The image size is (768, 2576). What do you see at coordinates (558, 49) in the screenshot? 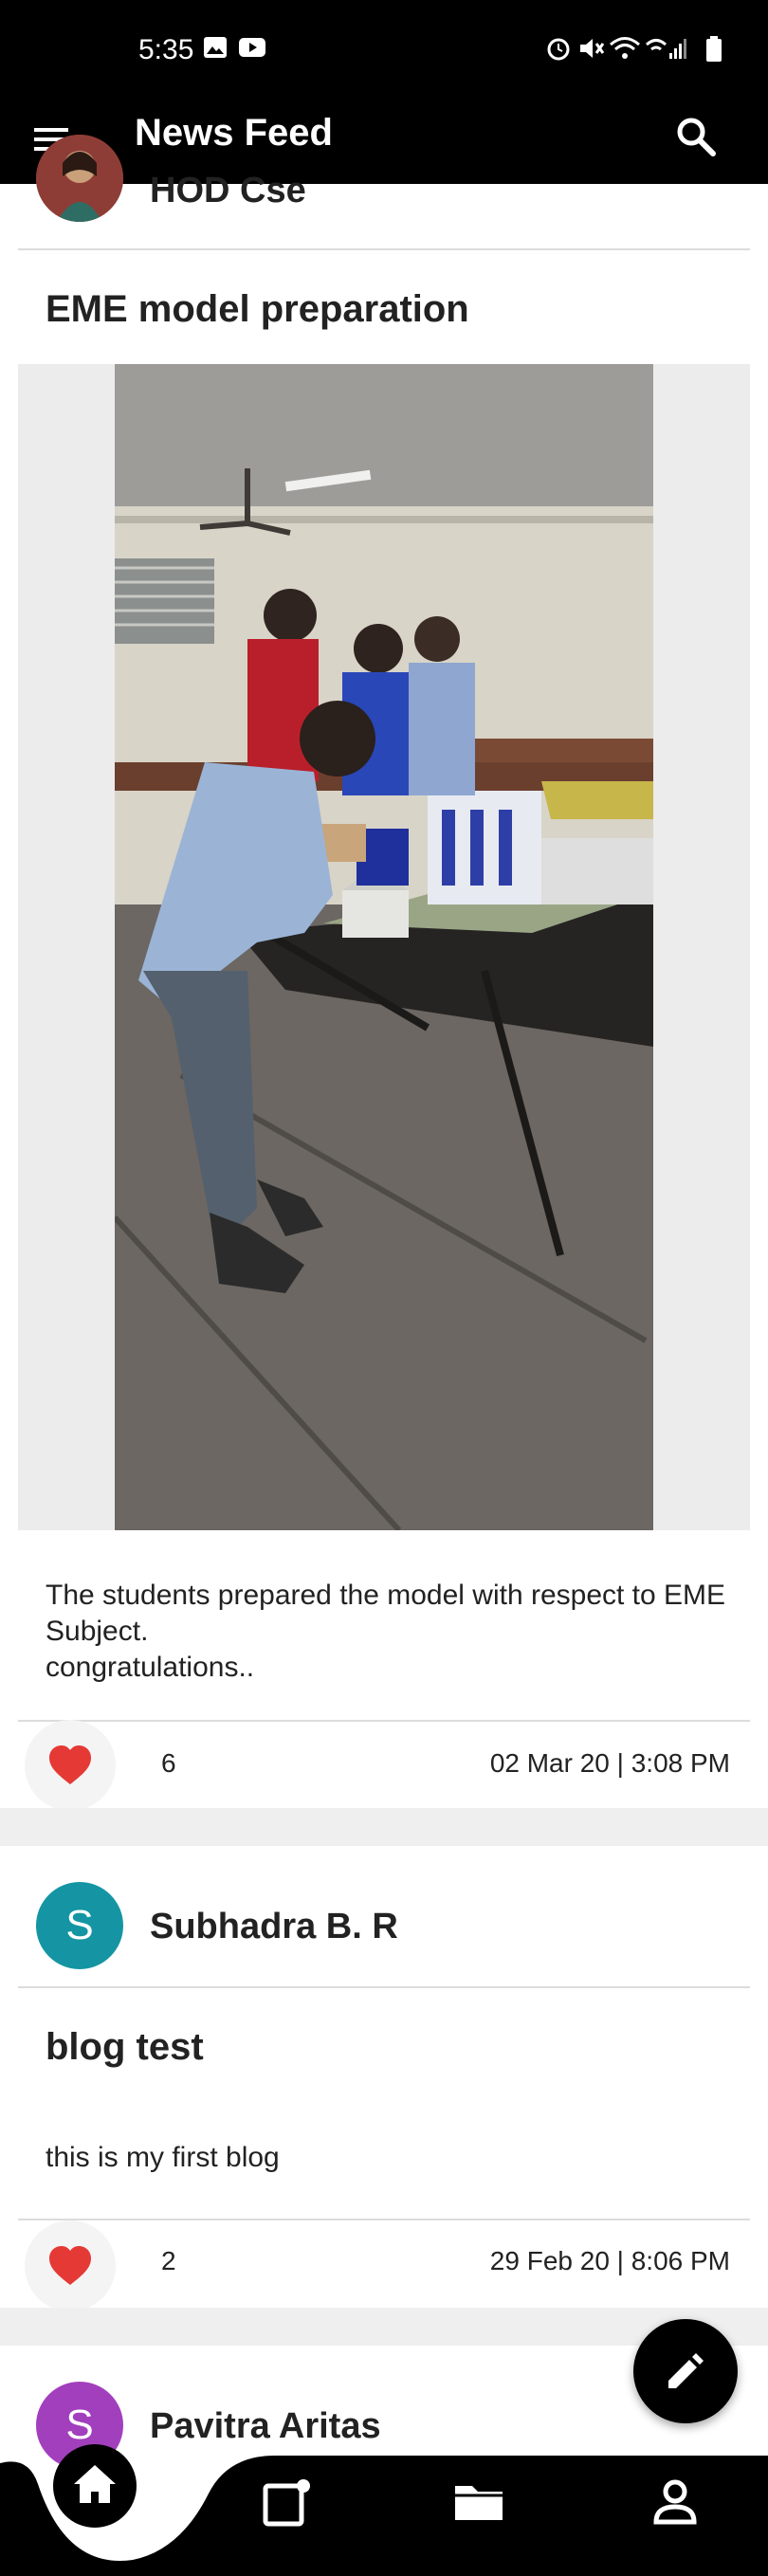
I see `alarm-icon` at bounding box center [558, 49].